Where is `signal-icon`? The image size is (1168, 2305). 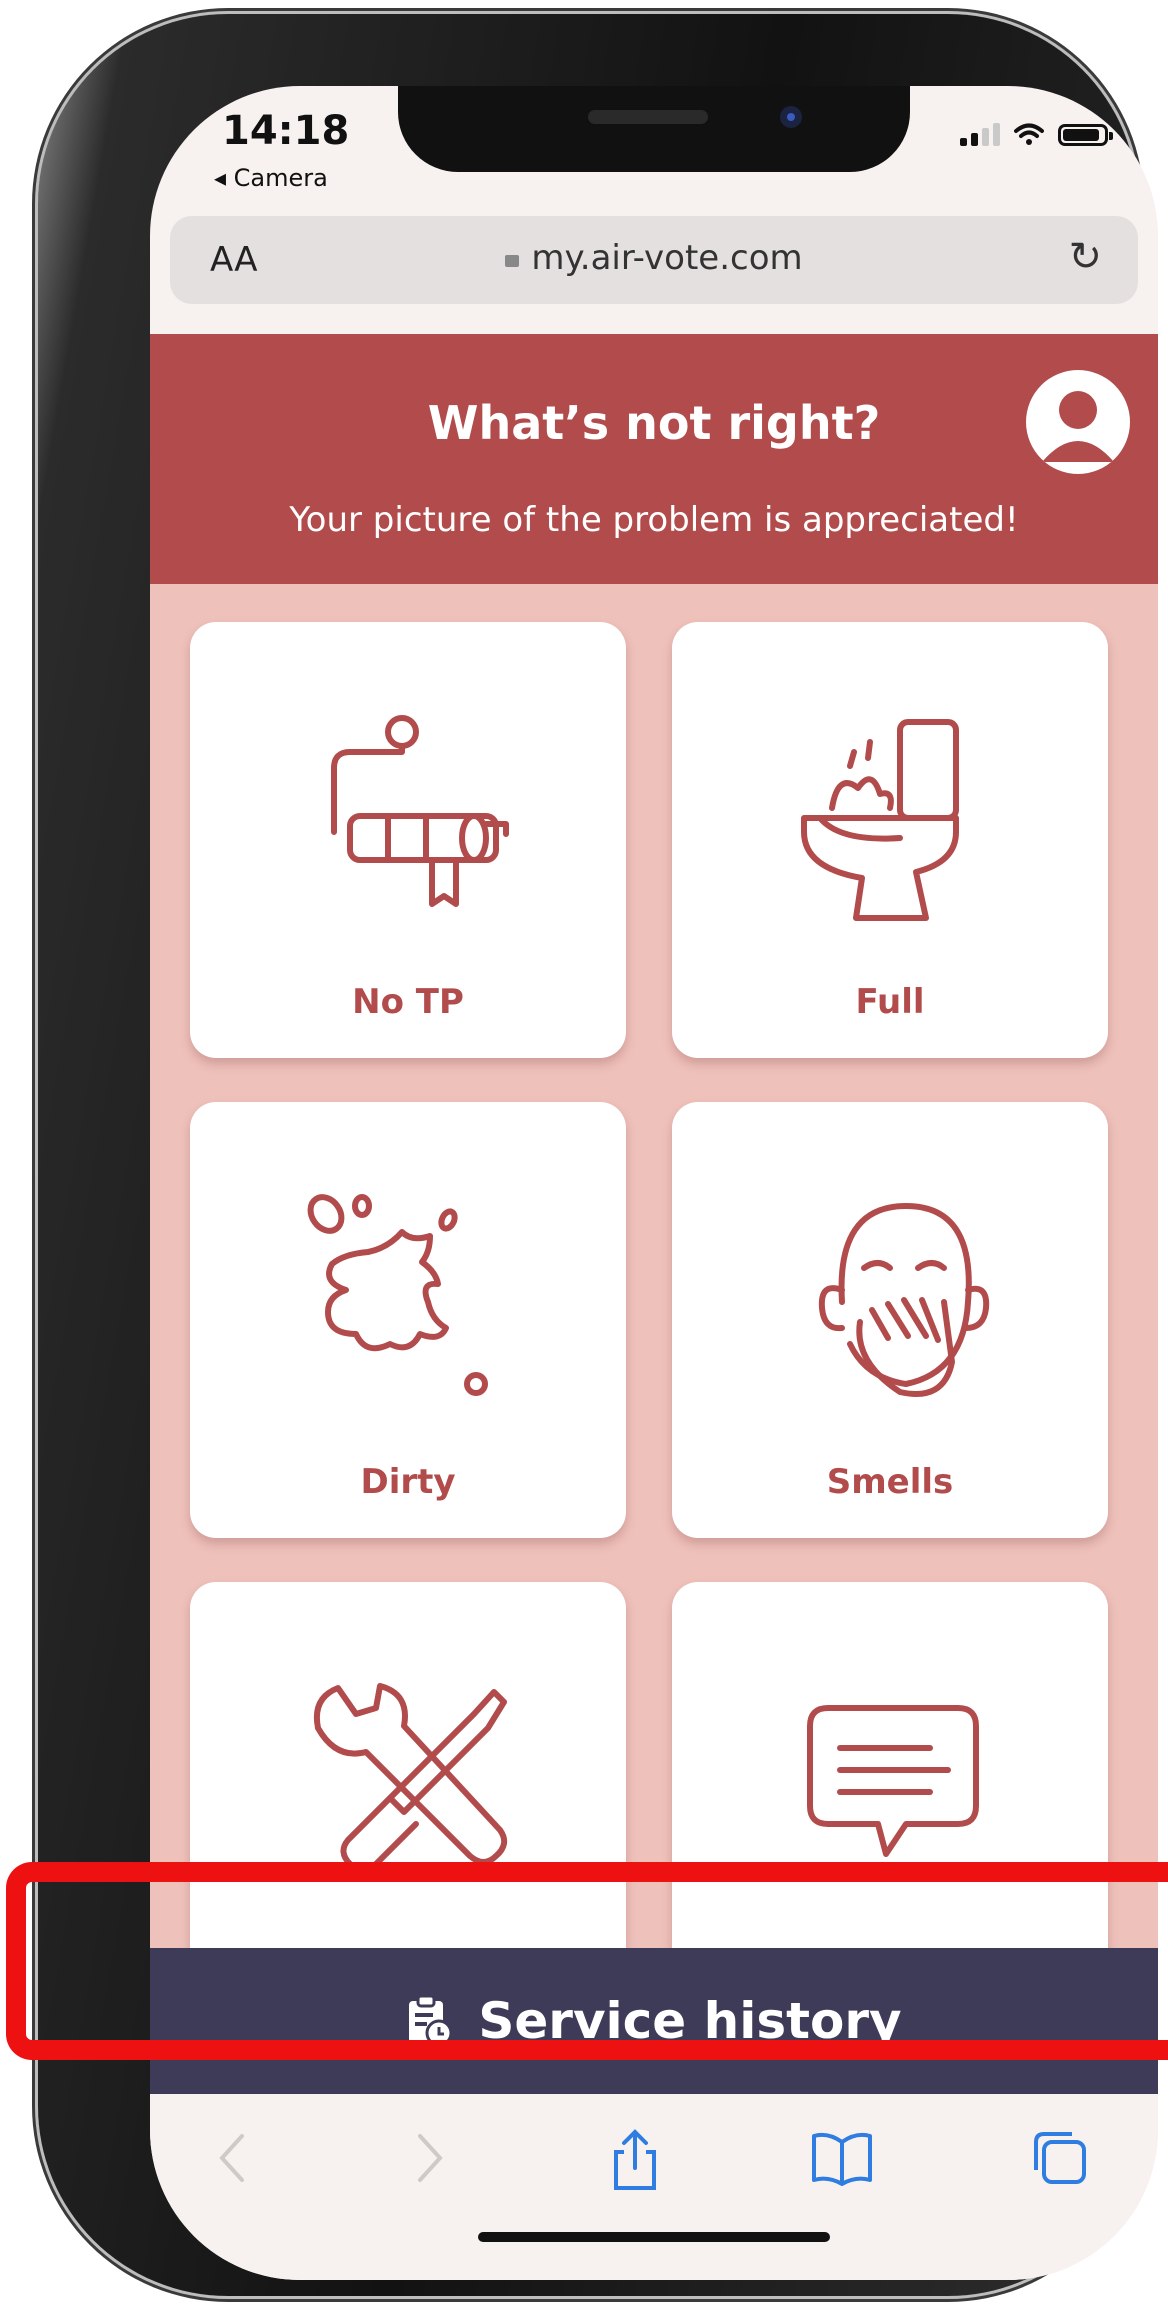 signal-icon is located at coordinates (980, 134).